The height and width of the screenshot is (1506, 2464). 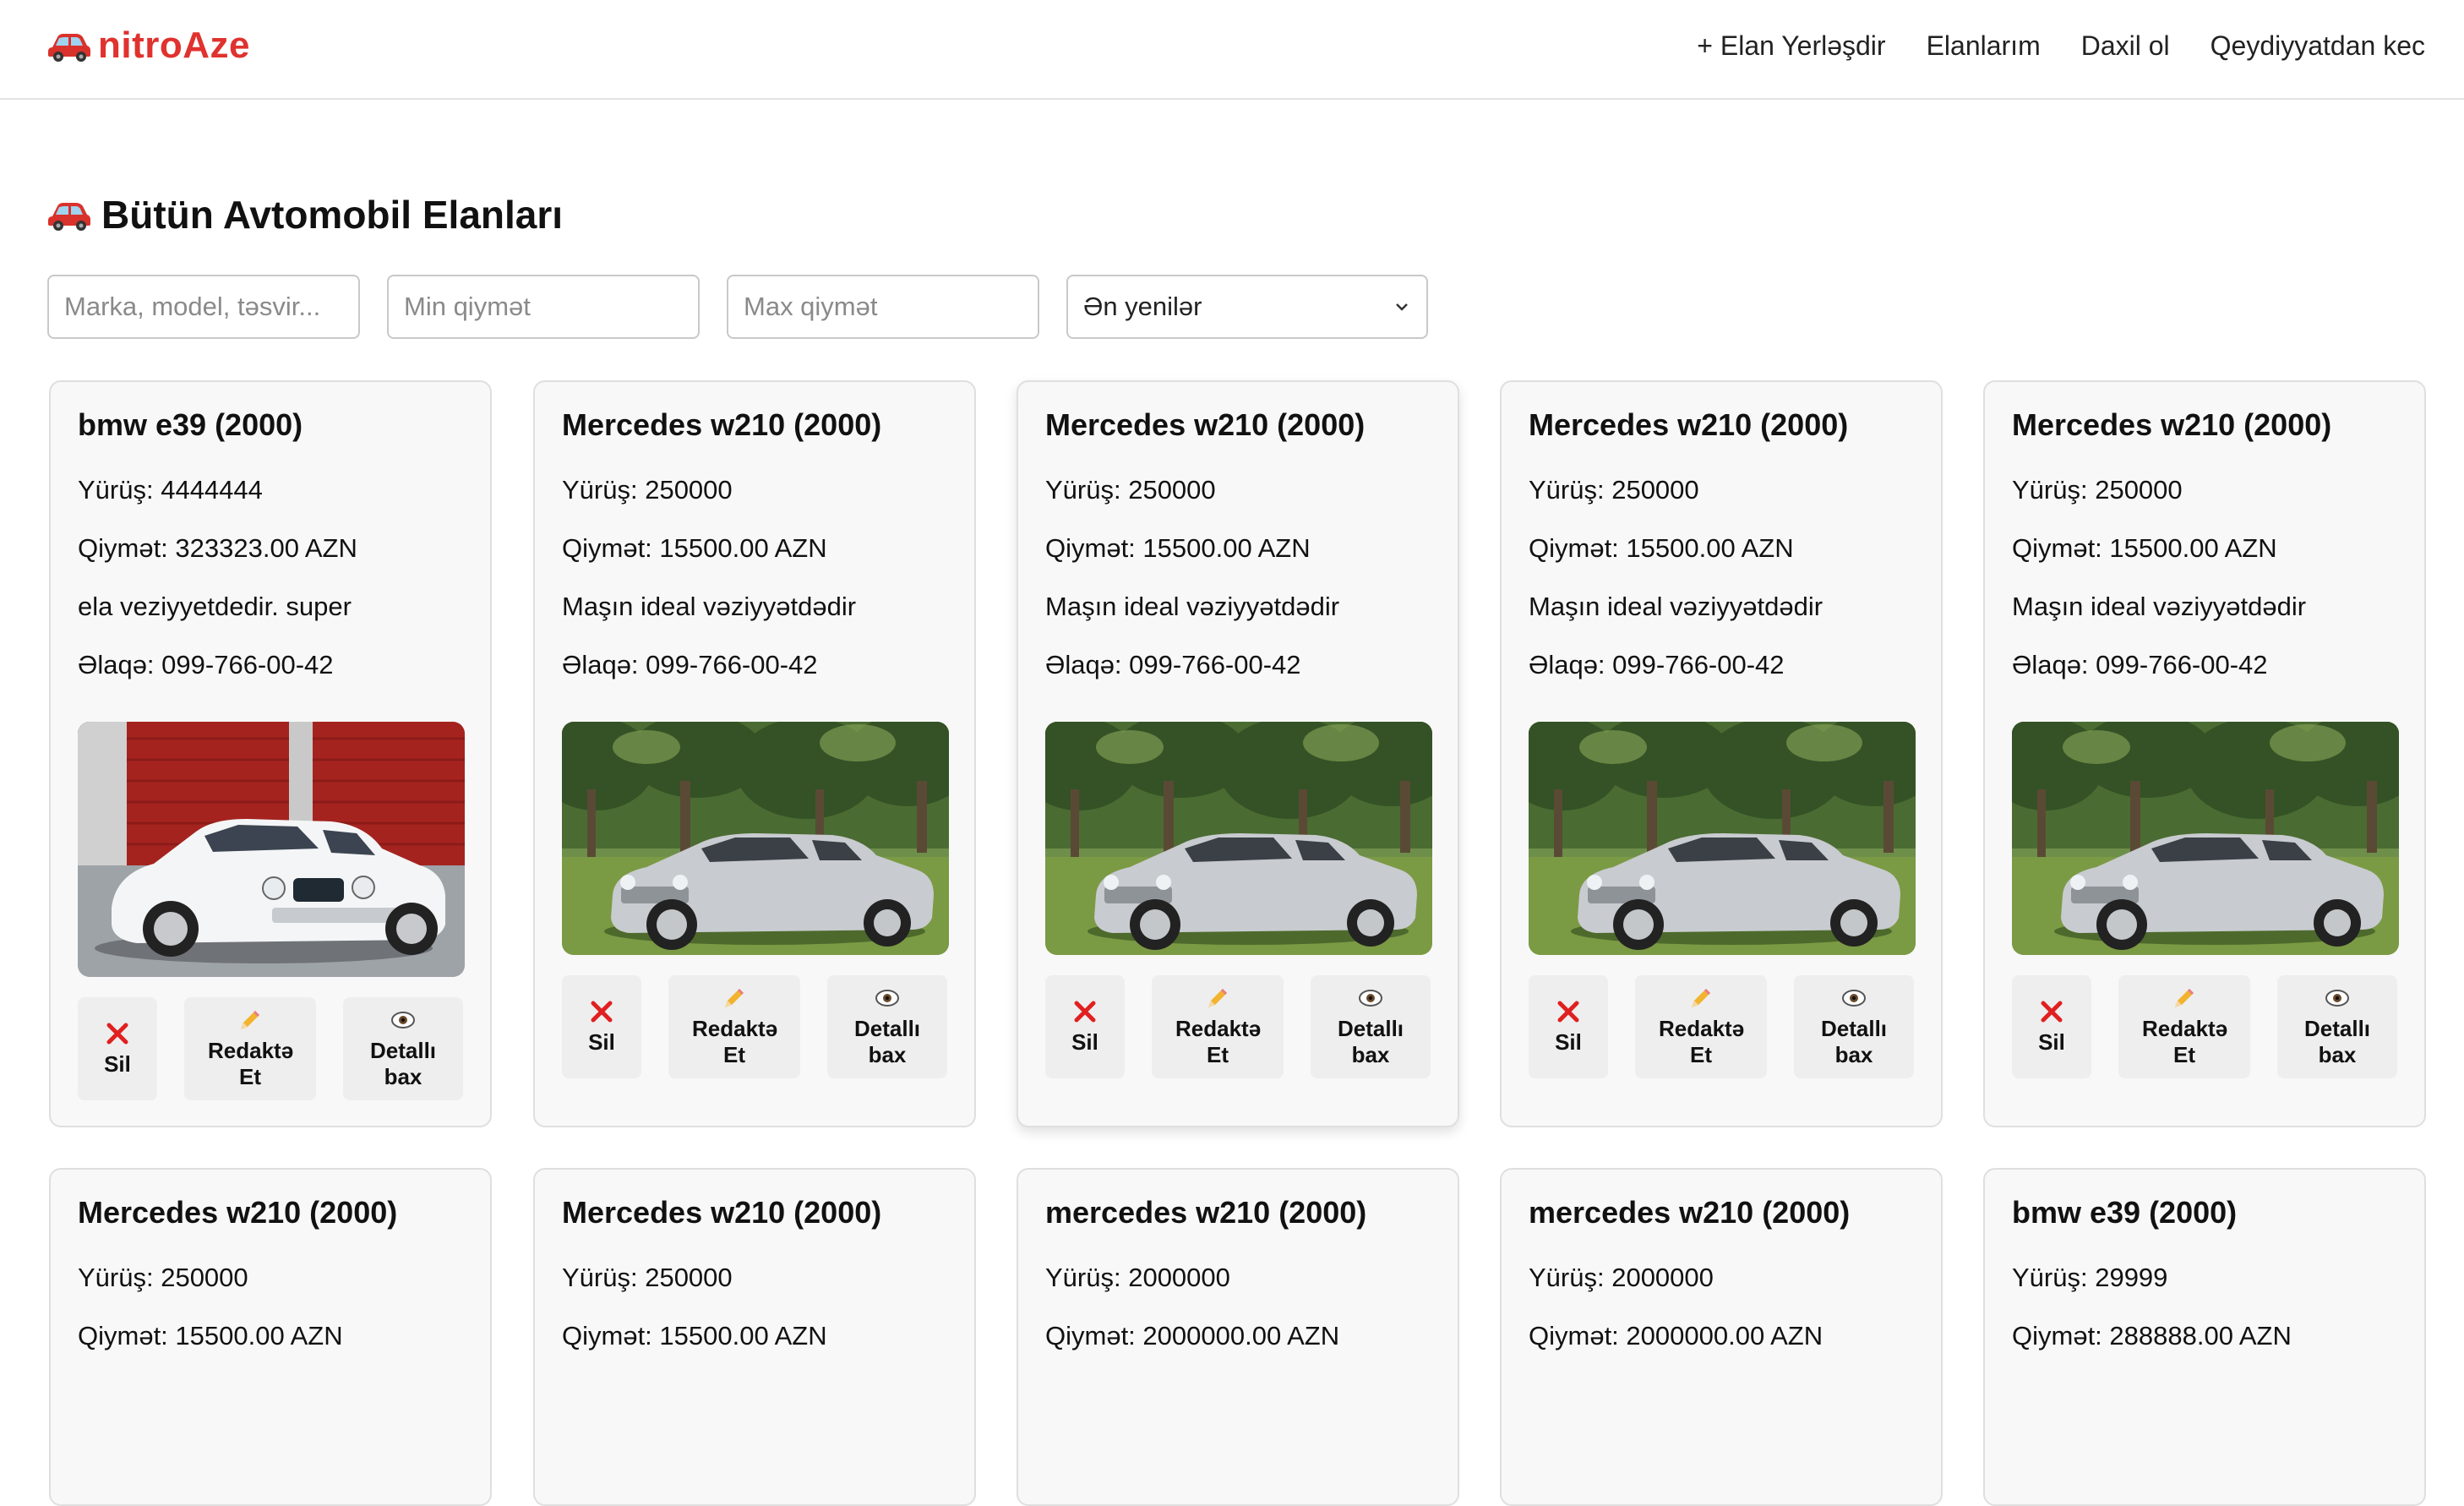 I want to click on white-bmw-image, so click(x=271, y=850).